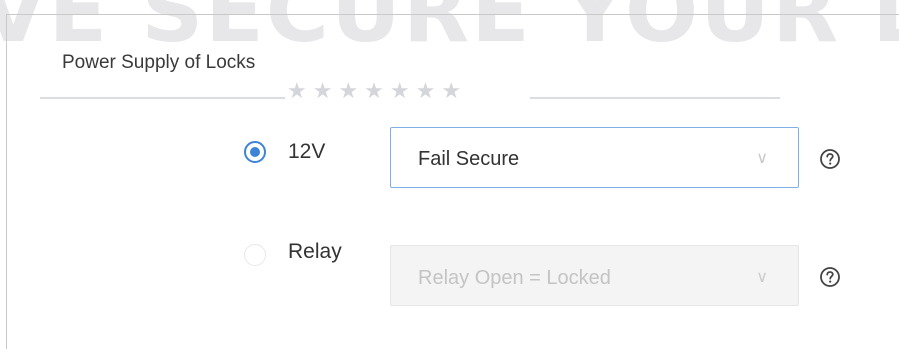  Describe the element at coordinates (469, 159) in the screenshot. I see `lock-mode-dropdown-value: Fail Secure` at that location.